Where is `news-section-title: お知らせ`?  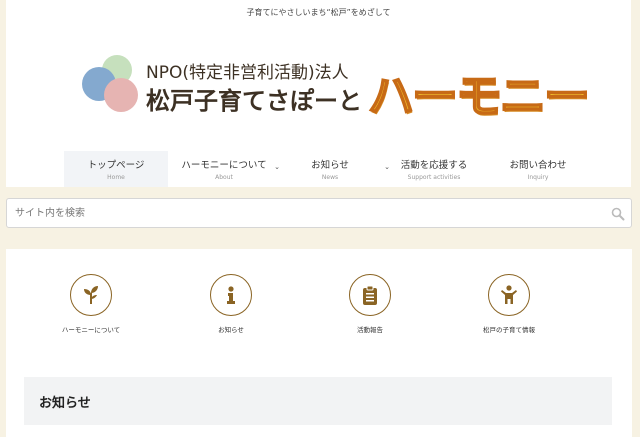 news-section-title: お知らせ is located at coordinates (65, 403).